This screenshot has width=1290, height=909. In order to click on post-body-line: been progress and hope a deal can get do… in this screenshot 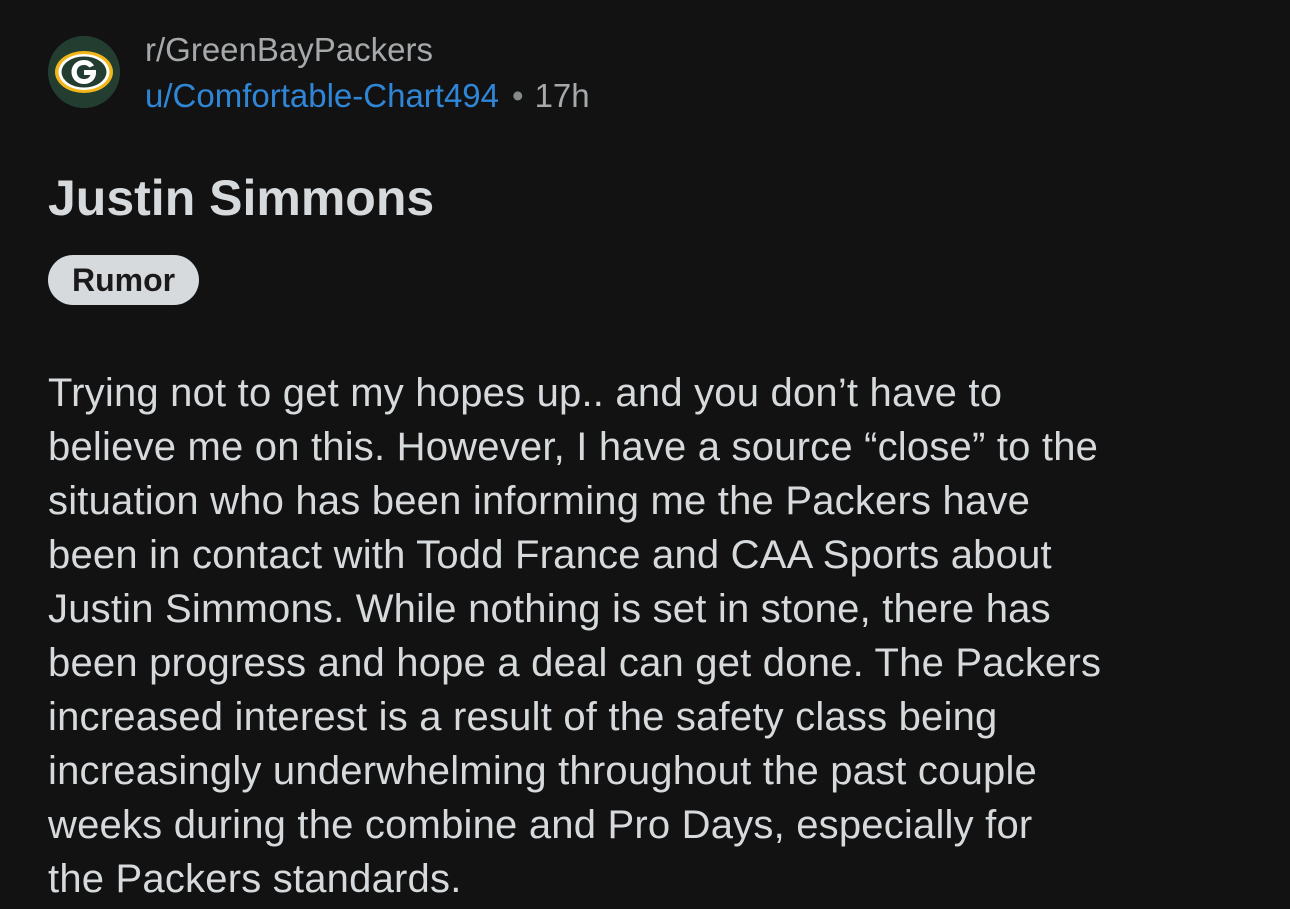, I will do `click(575, 663)`.